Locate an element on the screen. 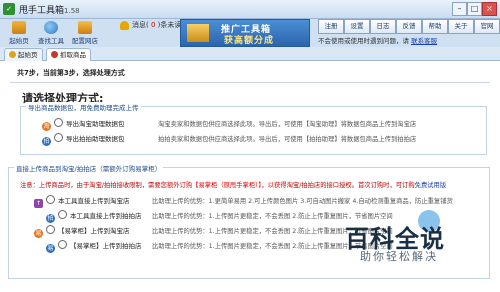 This screenshot has width=500, height=292. contact-support-link: 联系客服 is located at coordinates (424, 41).